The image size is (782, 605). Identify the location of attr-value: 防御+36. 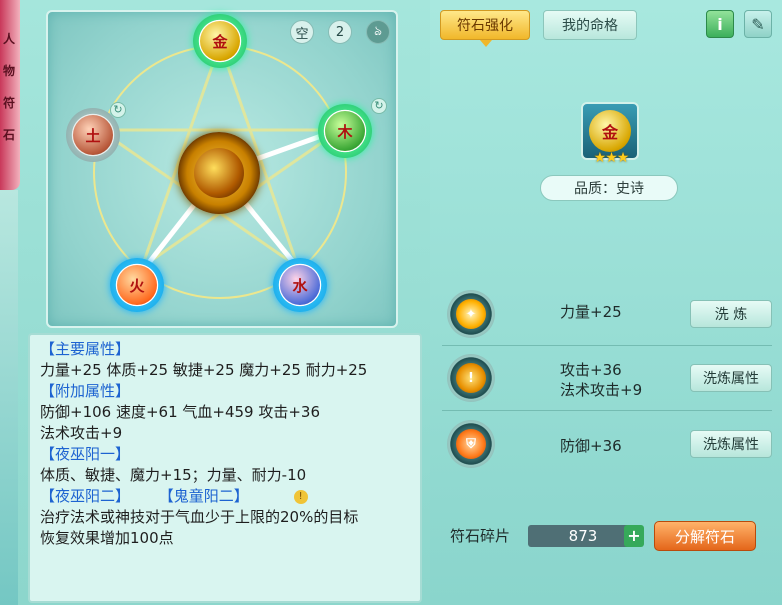
(591, 446).